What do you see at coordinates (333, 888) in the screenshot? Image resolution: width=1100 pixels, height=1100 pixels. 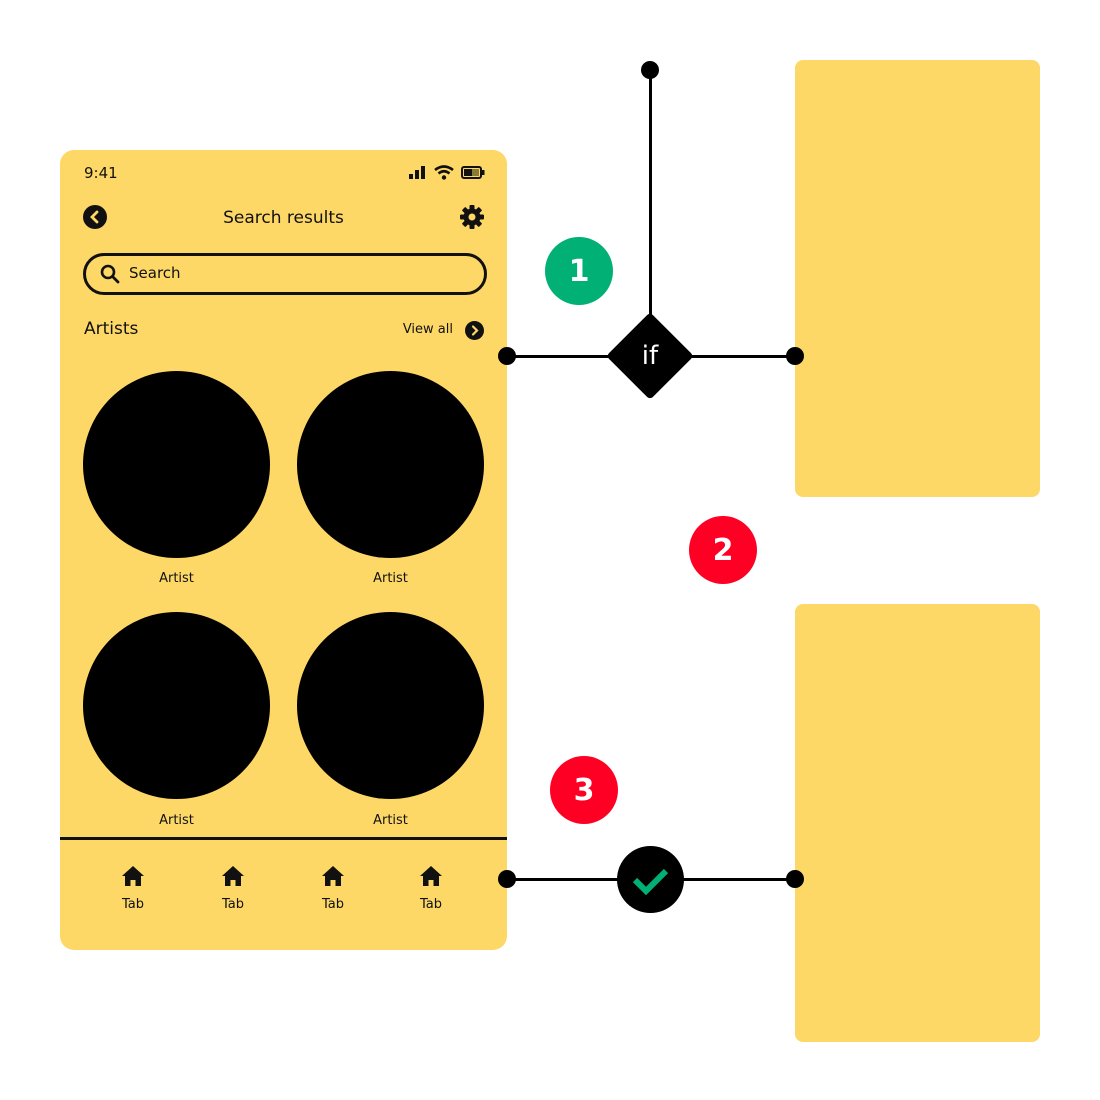 I see `tab-3: Tab` at bounding box center [333, 888].